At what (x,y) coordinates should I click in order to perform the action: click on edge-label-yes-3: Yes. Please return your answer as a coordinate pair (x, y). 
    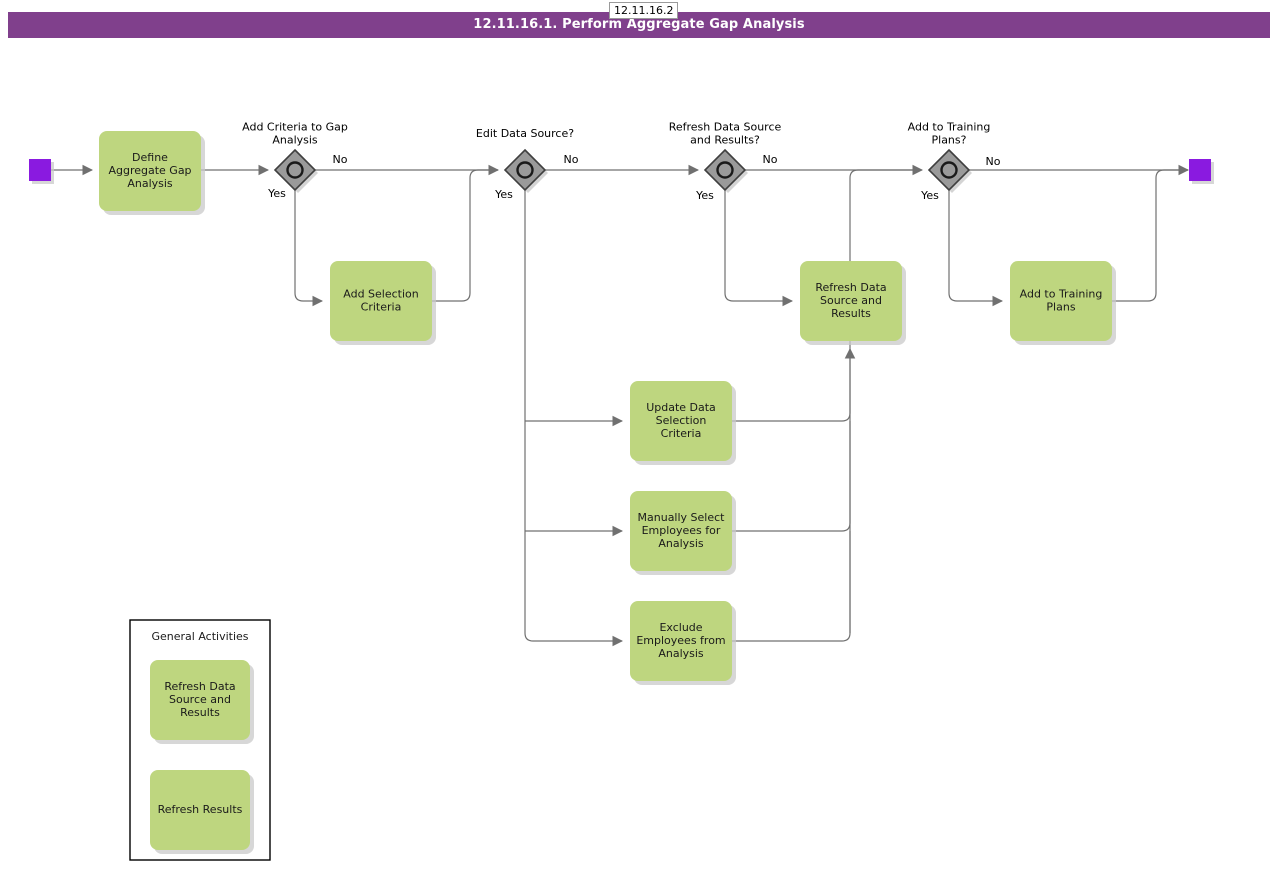
    Looking at the image, I should click on (704, 195).